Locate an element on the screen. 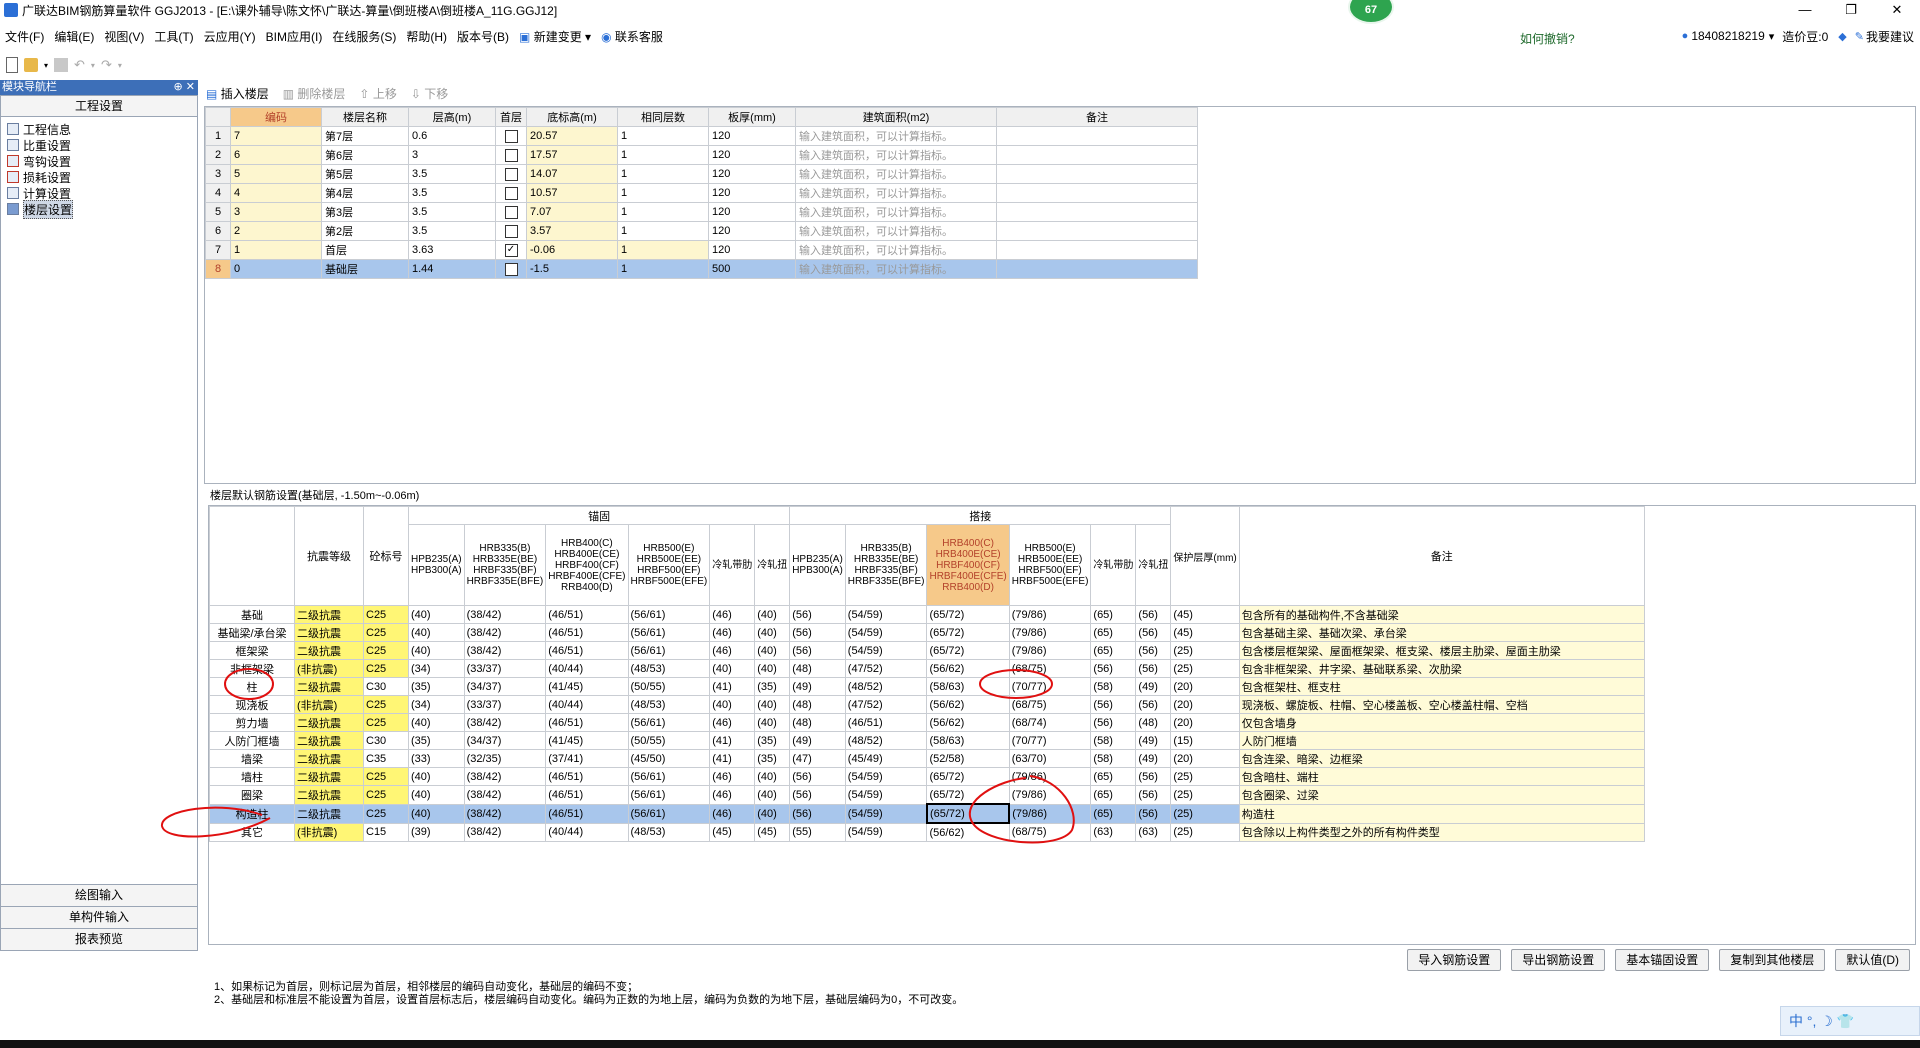 This screenshot has width=1920, height=1048. floor-height-cell: 3 is located at coordinates (452, 155).